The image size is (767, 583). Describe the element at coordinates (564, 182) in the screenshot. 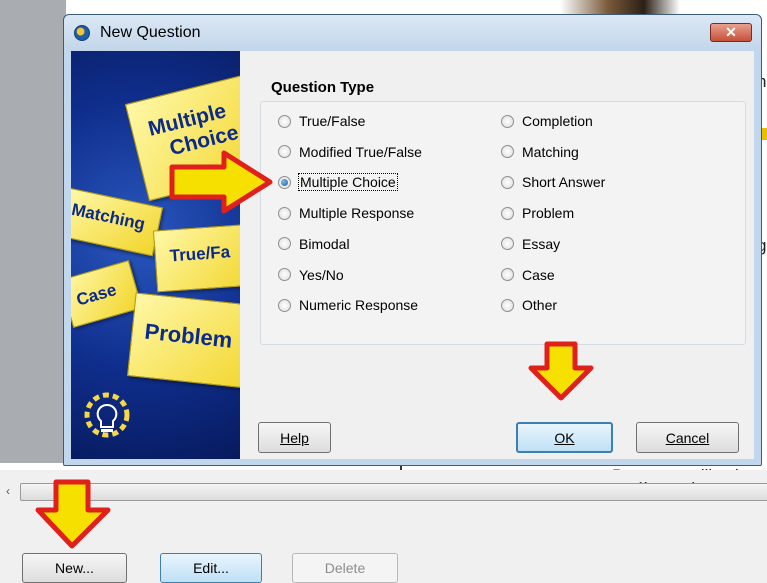

I see `question-type-option-label: Short Answer` at that location.